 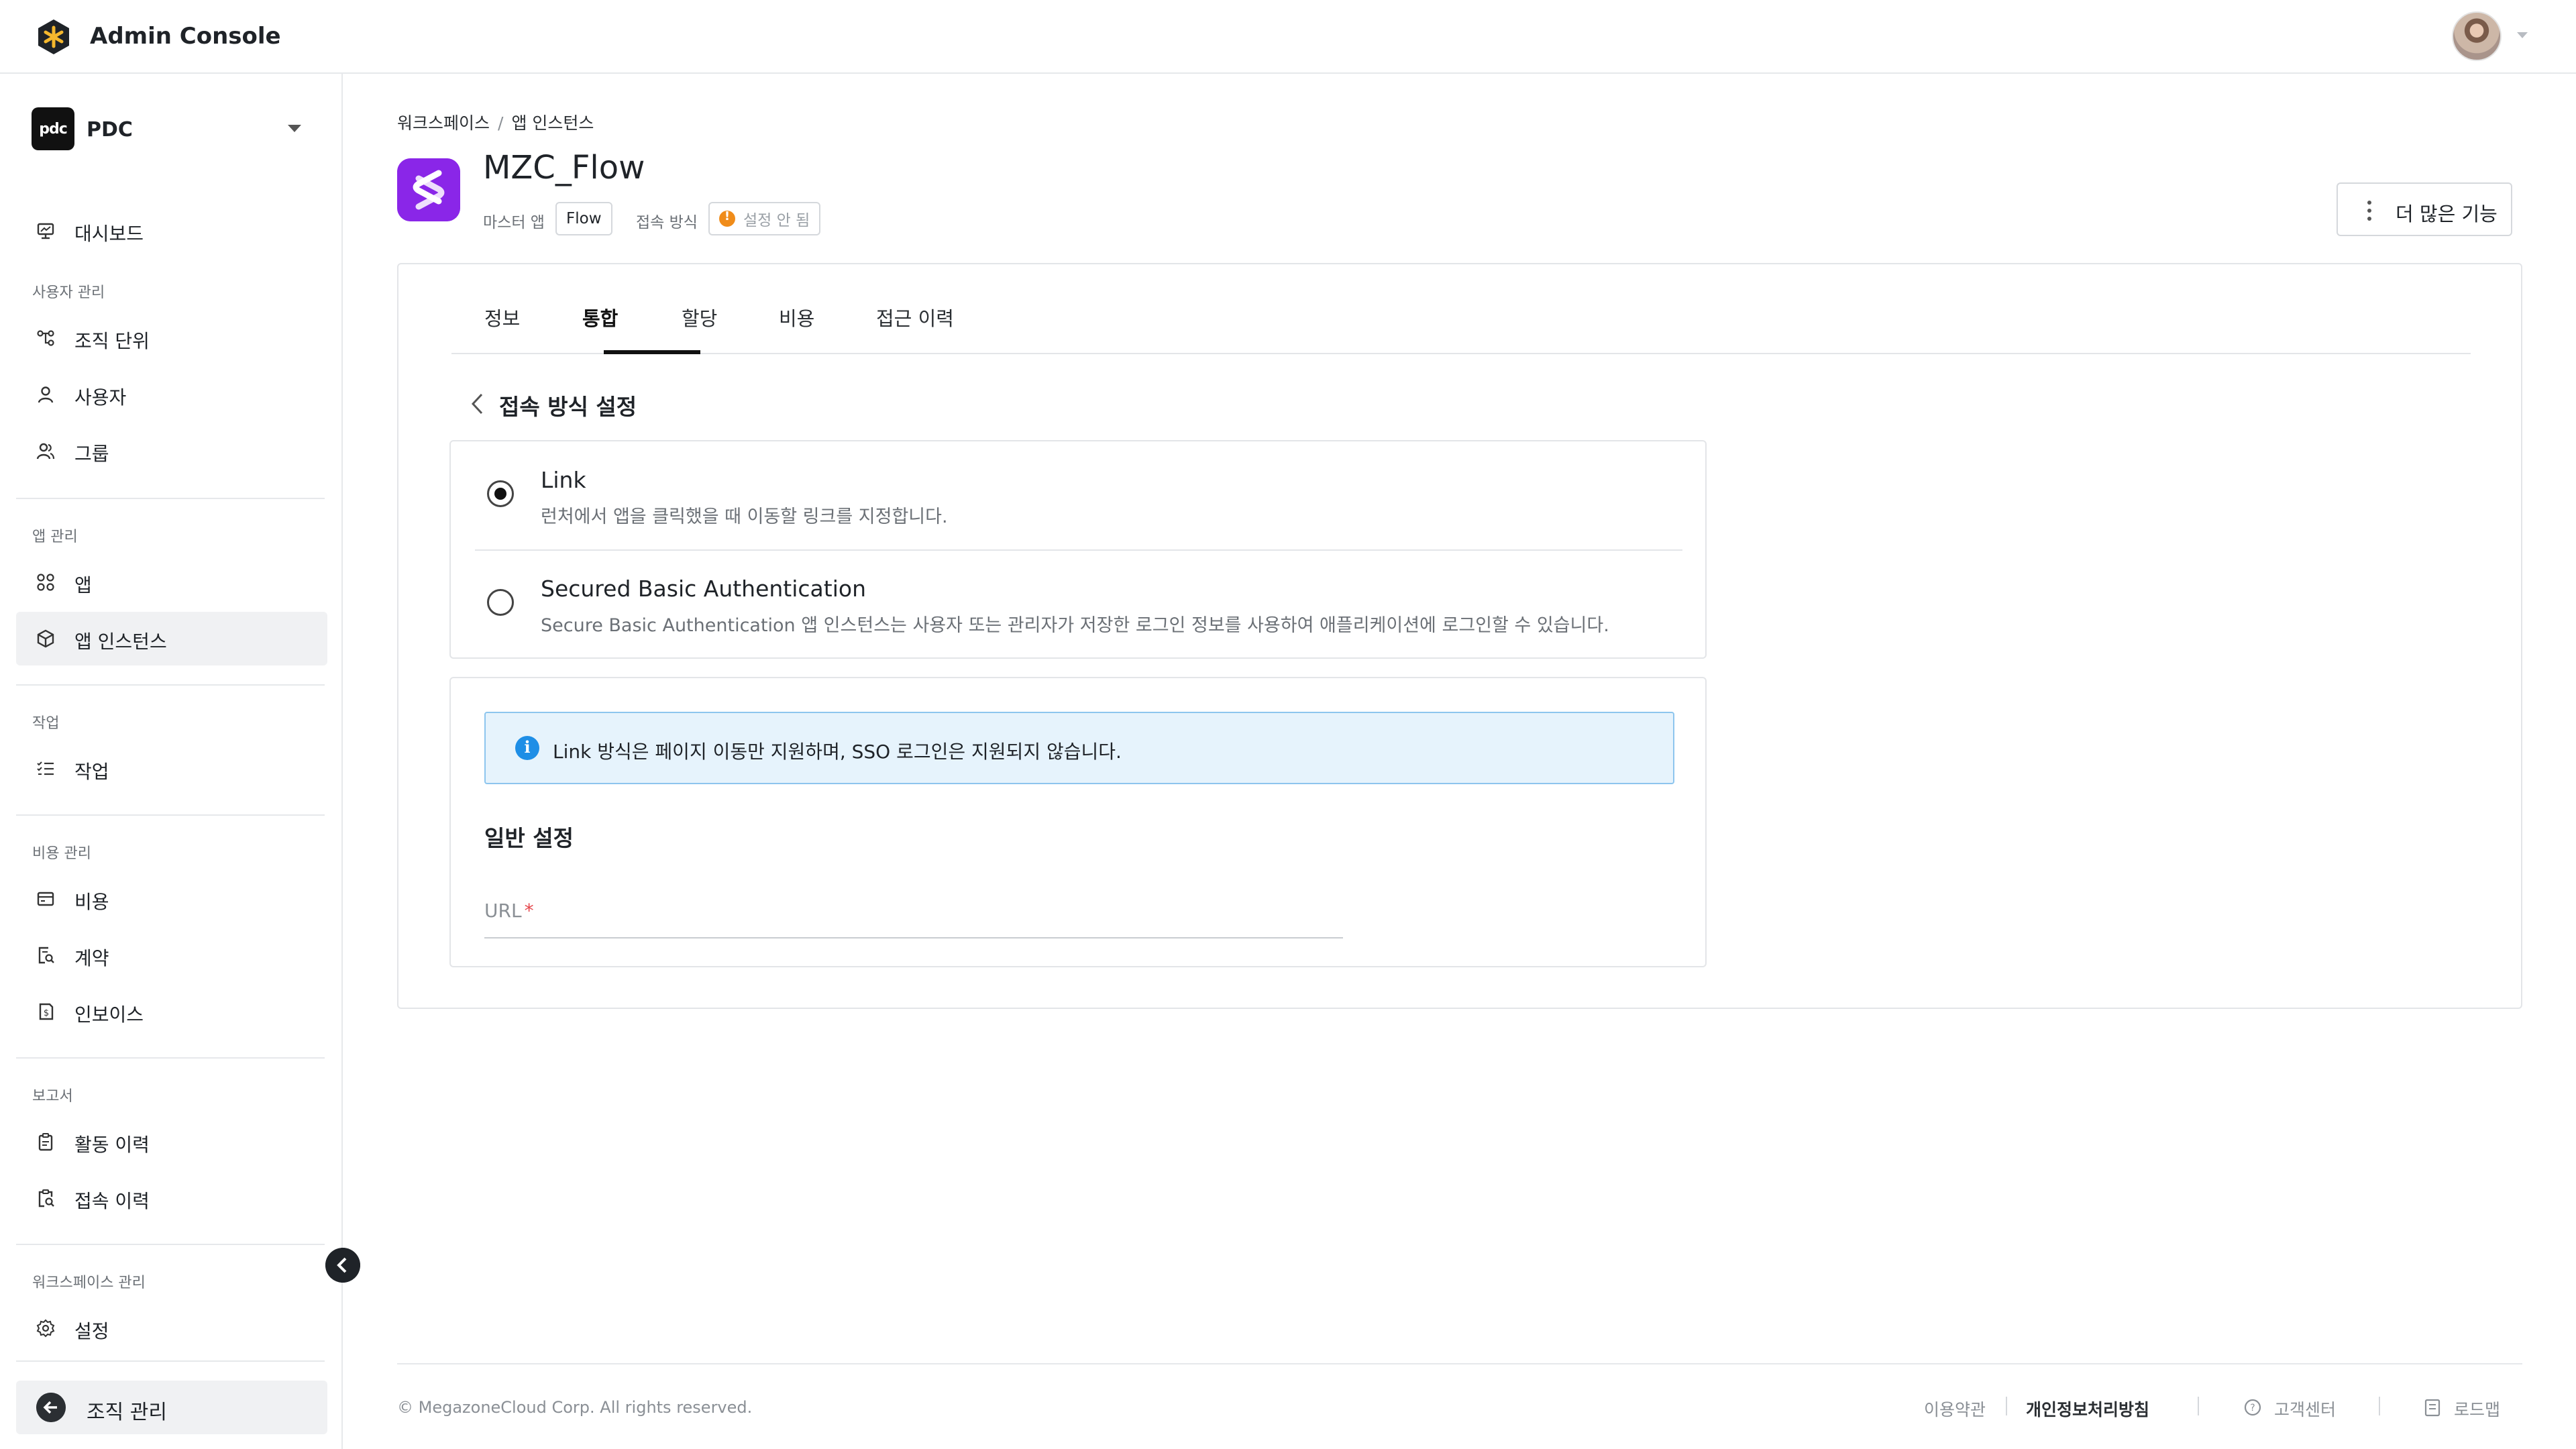 What do you see at coordinates (294, 128) in the screenshot?
I see `caret-down-icon` at bounding box center [294, 128].